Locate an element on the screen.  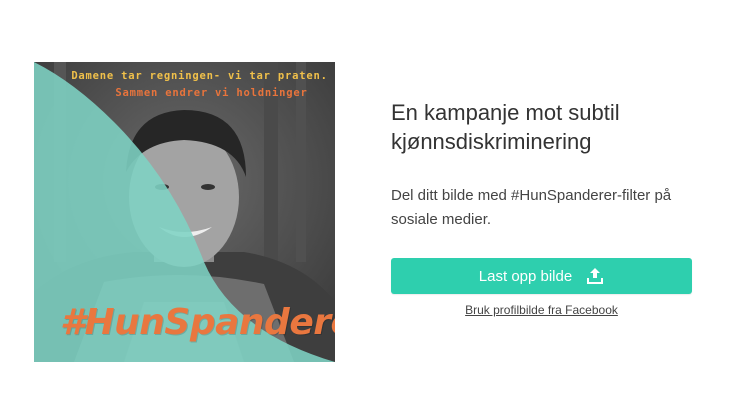
caption-line-2: Sammen endrer vi holdninger is located at coordinates (211, 93).